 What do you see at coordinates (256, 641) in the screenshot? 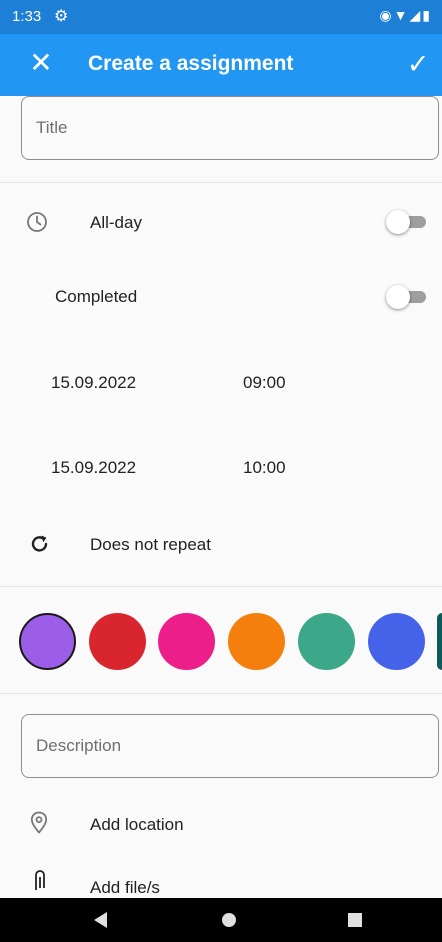
I see `color-swatch-orange` at bounding box center [256, 641].